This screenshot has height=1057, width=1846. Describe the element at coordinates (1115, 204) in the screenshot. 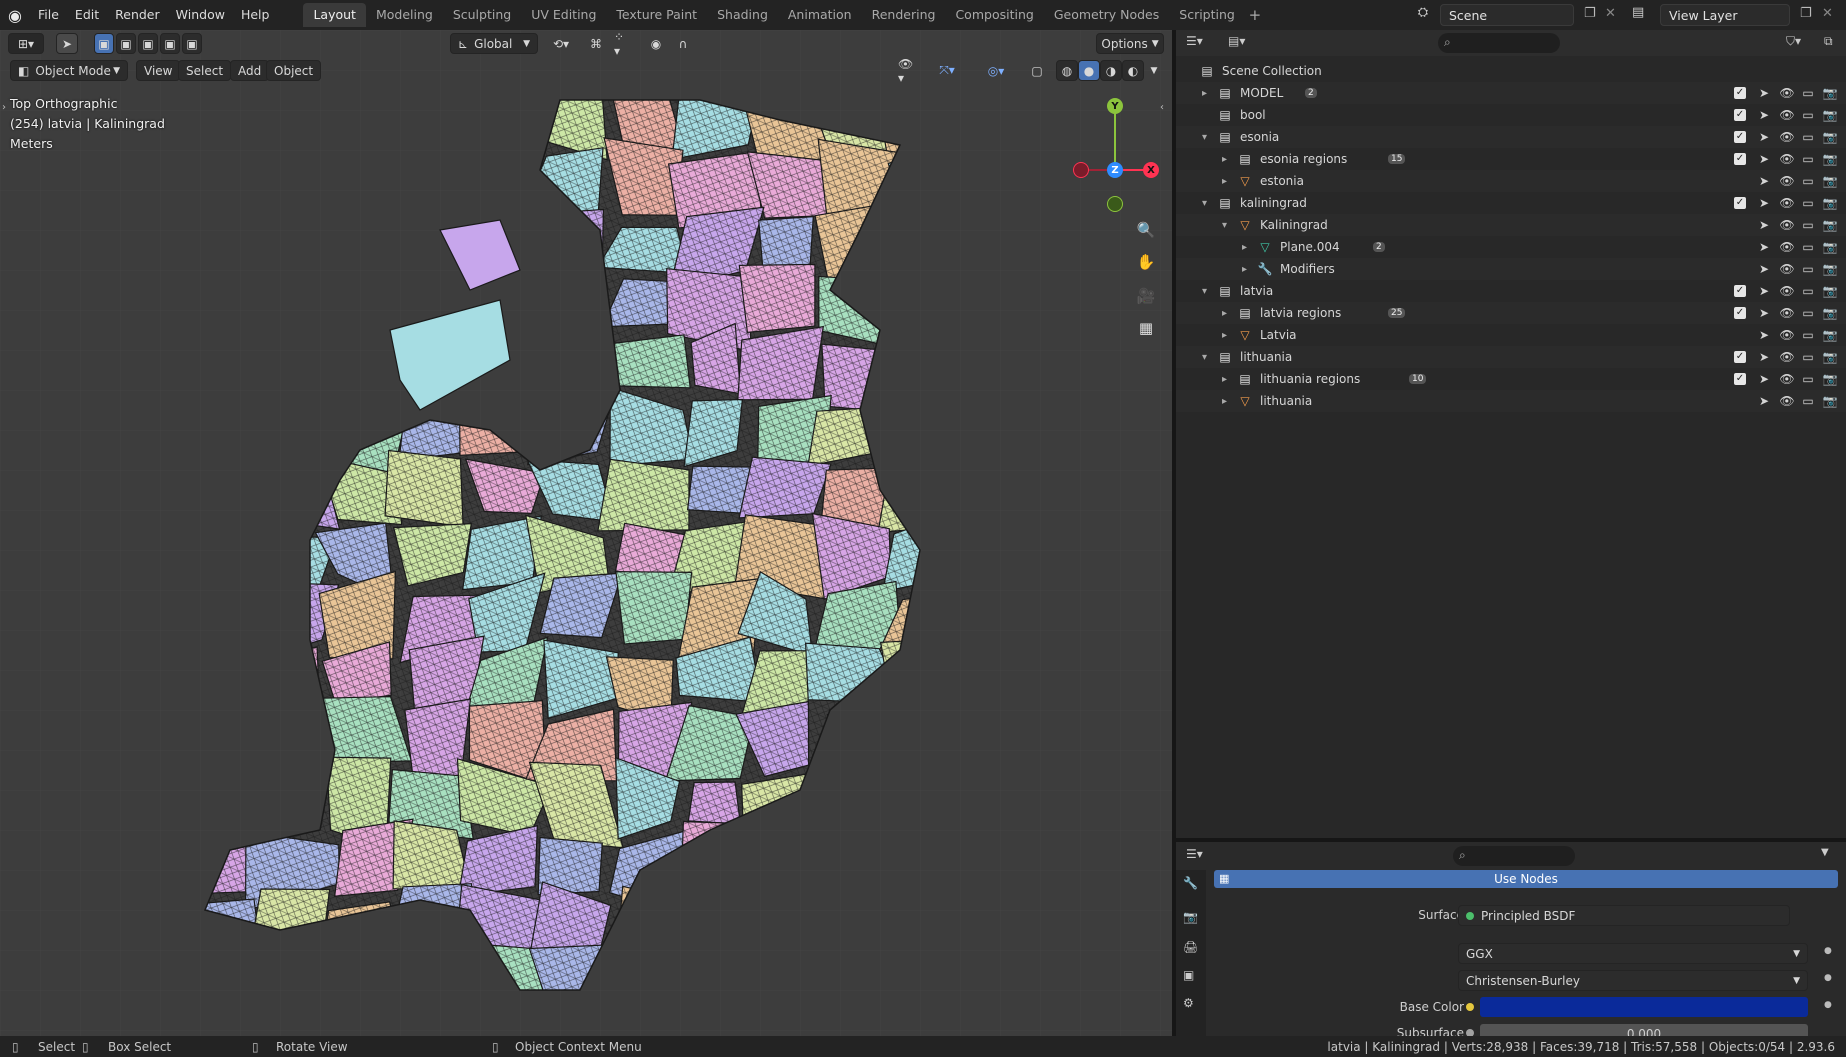

I see `gizmo-neg-y-axis` at that location.